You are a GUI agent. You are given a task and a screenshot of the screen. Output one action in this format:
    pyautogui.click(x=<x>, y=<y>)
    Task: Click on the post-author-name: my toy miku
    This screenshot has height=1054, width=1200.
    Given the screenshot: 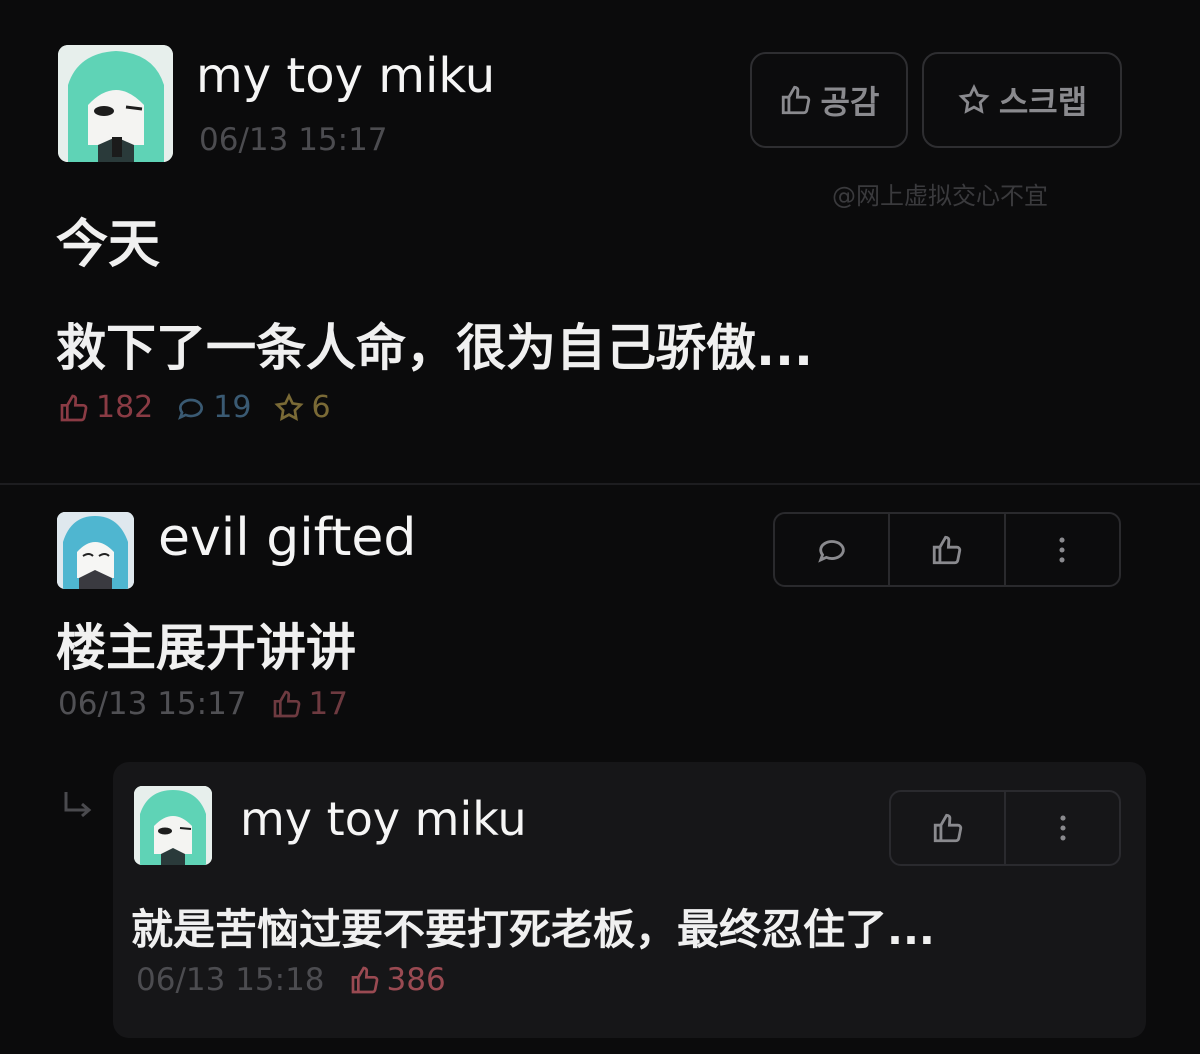 What is the action you would take?
    pyautogui.click(x=345, y=76)
    